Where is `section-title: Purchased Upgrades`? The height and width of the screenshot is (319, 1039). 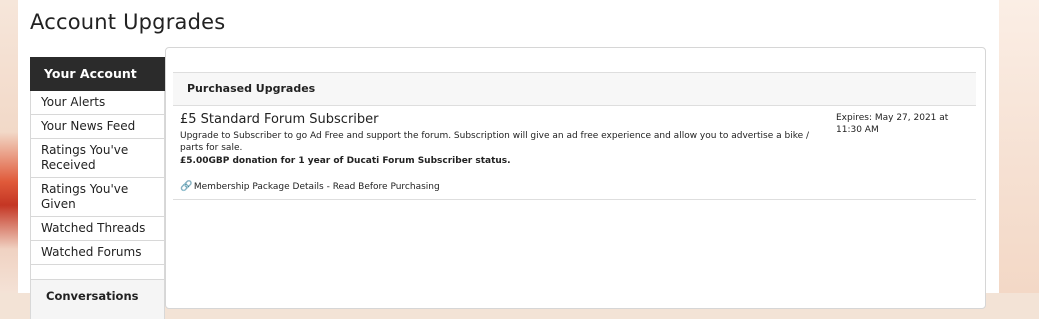 section-title: Purchased Upgrades is located at coordinates (251, 88).